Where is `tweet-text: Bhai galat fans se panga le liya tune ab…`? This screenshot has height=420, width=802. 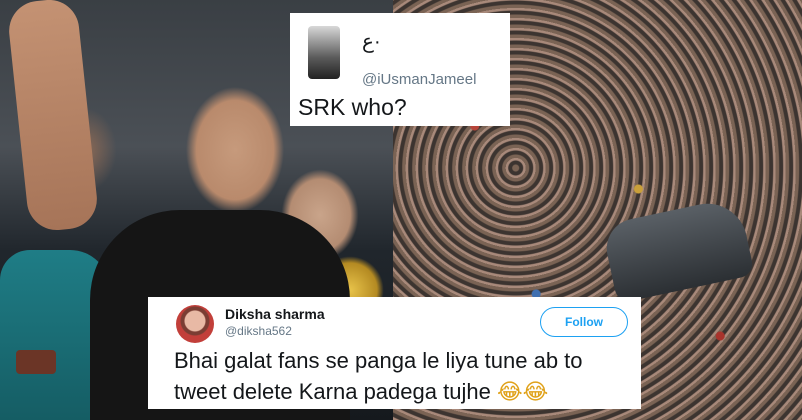
tweet-text: Bhai galat fans se panga le liya tune ab… is located at coordinates (404, 376).